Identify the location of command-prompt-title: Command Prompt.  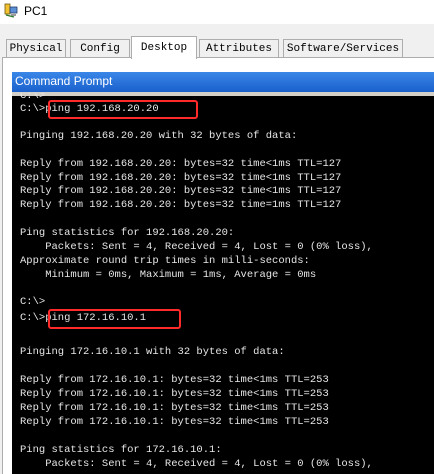
(64, 81).